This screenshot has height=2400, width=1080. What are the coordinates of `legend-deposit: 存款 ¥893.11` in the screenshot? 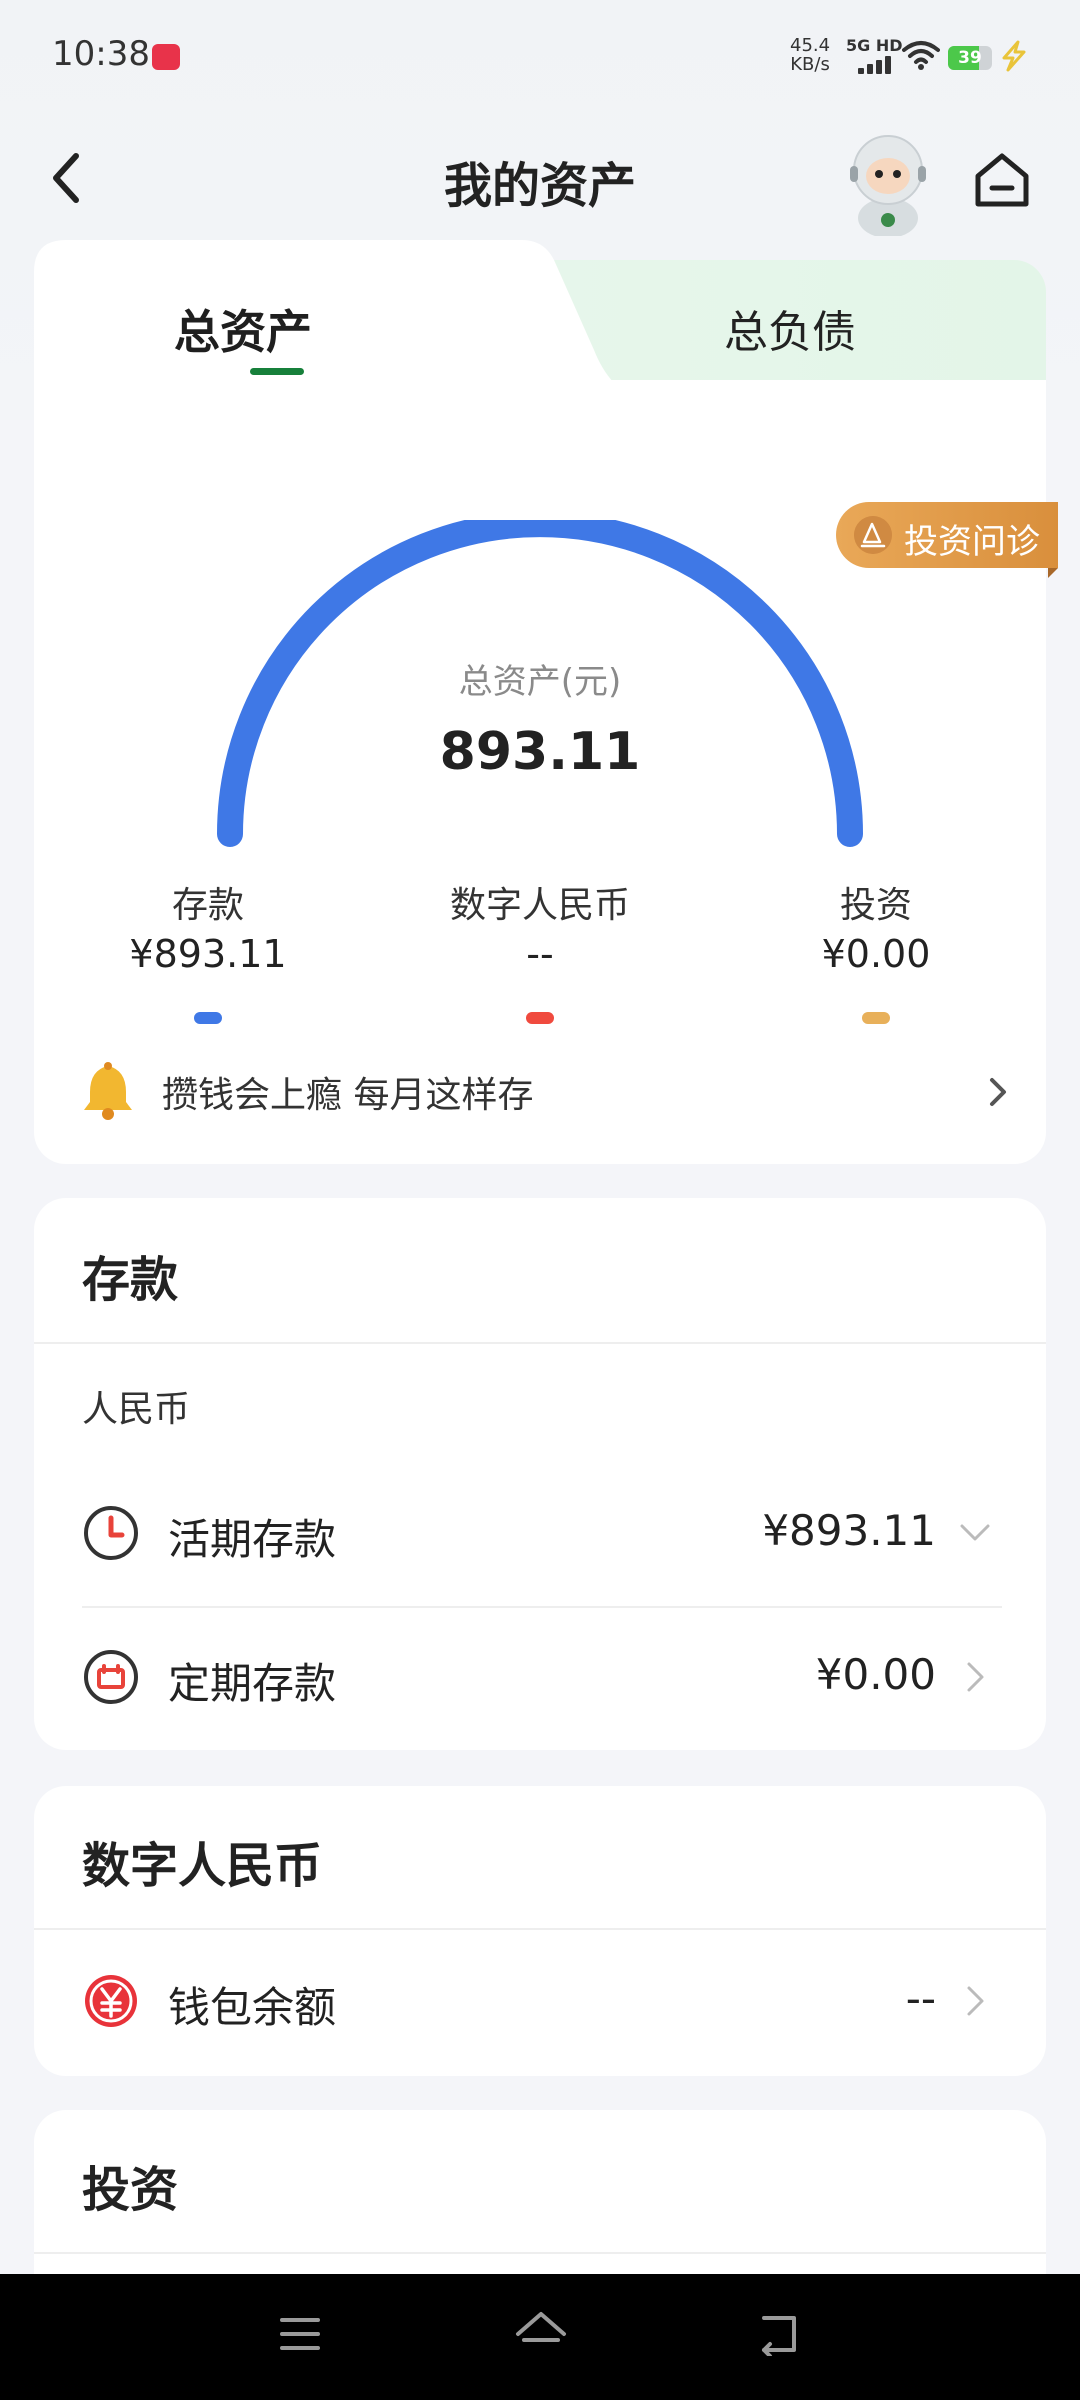 It's located at (208, 950).